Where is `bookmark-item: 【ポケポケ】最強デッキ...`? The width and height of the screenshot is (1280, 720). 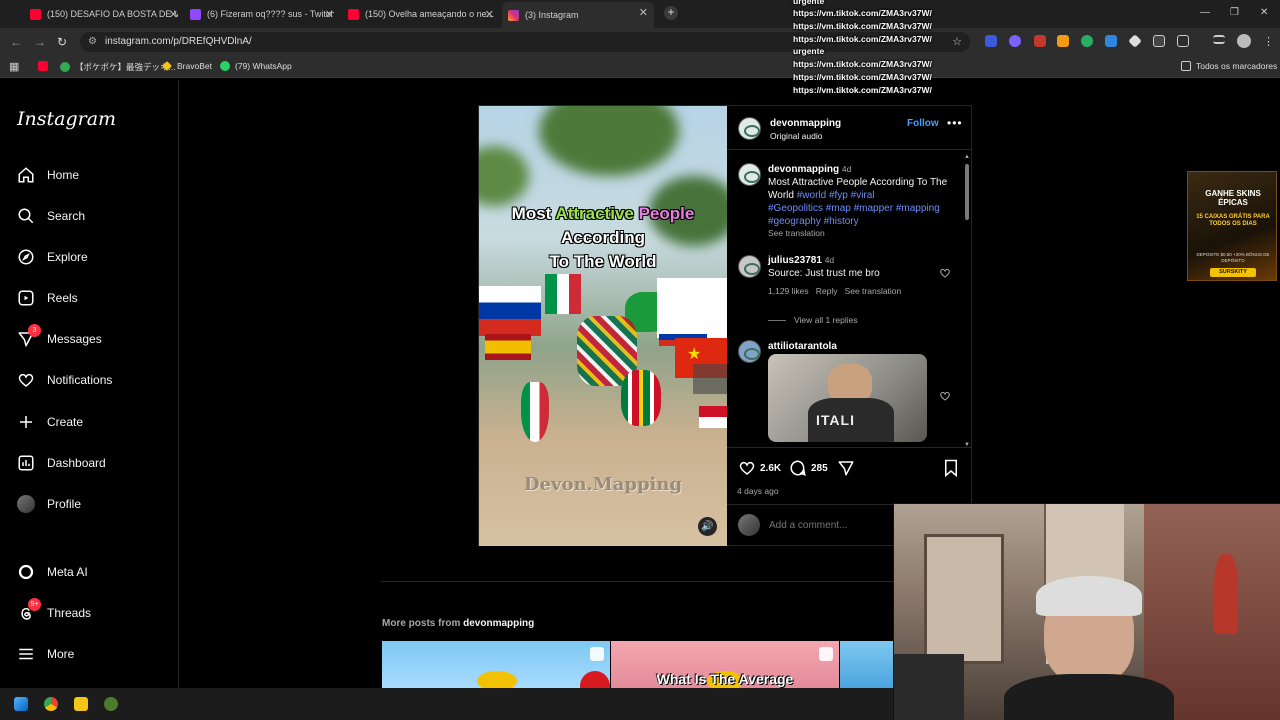
bookmark-item: 【ポケポケ】最強デッキ... is located at coordinates (118, 67).